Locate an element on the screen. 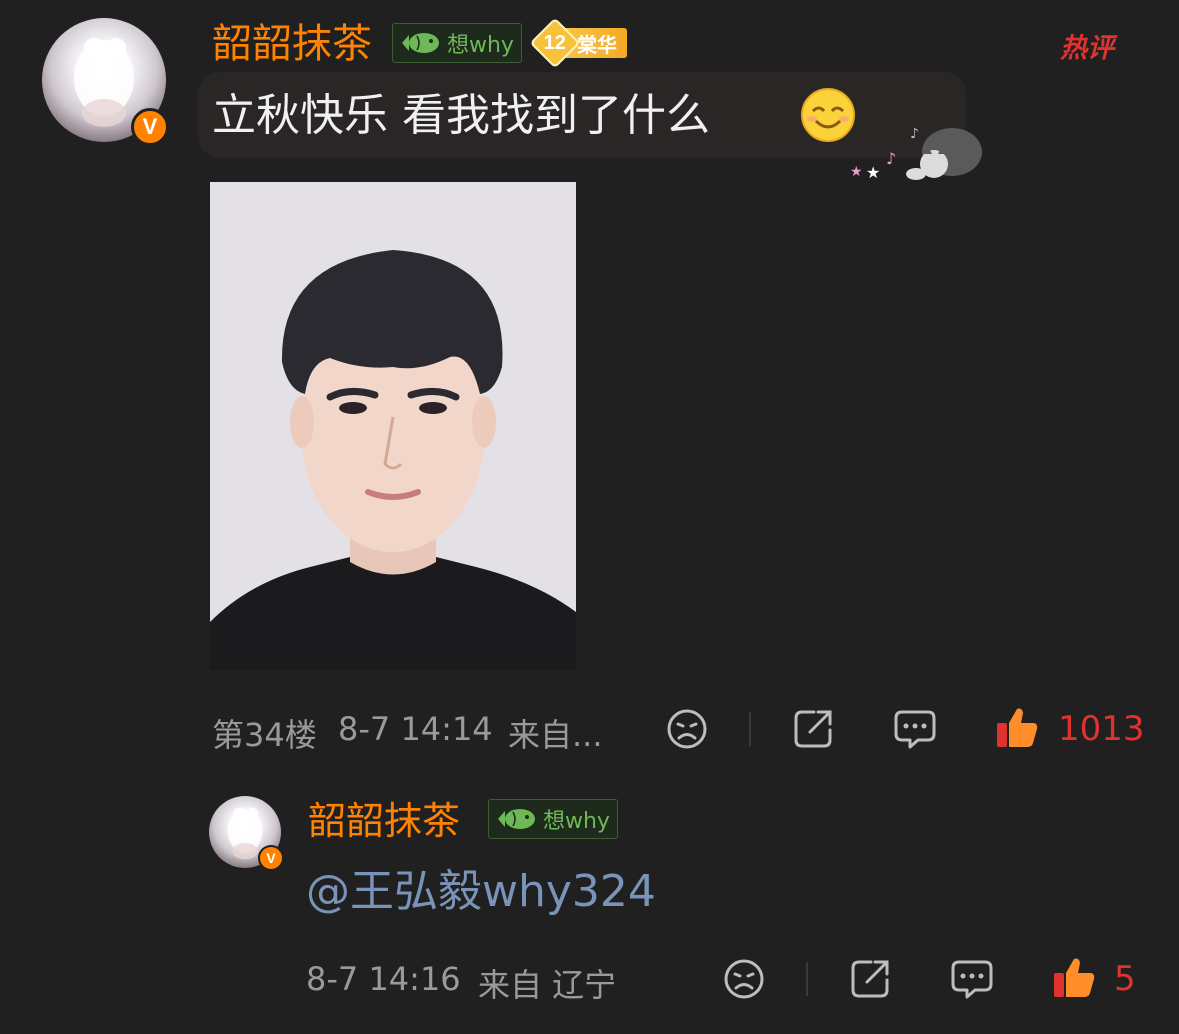 This screenshot has width=1179, height=1034. hot-comment-tag: 热评 is located at coordinates (1087, 48).